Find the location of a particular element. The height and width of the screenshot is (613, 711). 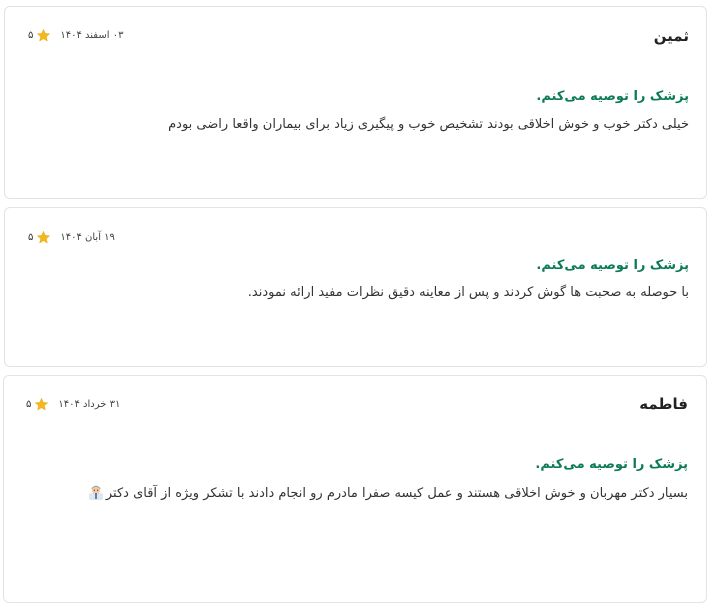

review-date: ۱۹ آبان ۱۴۰۴ is located at coordinates (87, 237).